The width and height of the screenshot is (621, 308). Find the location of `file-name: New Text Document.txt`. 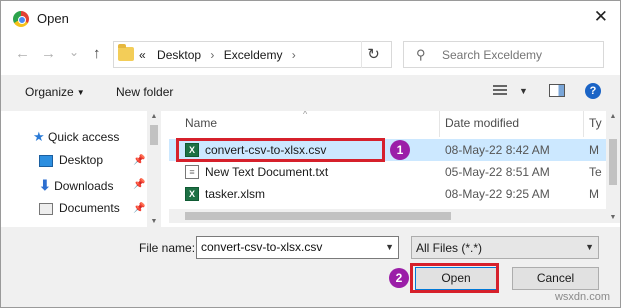

file-name: New Text Document.txt is located at coordinates (267, 172).